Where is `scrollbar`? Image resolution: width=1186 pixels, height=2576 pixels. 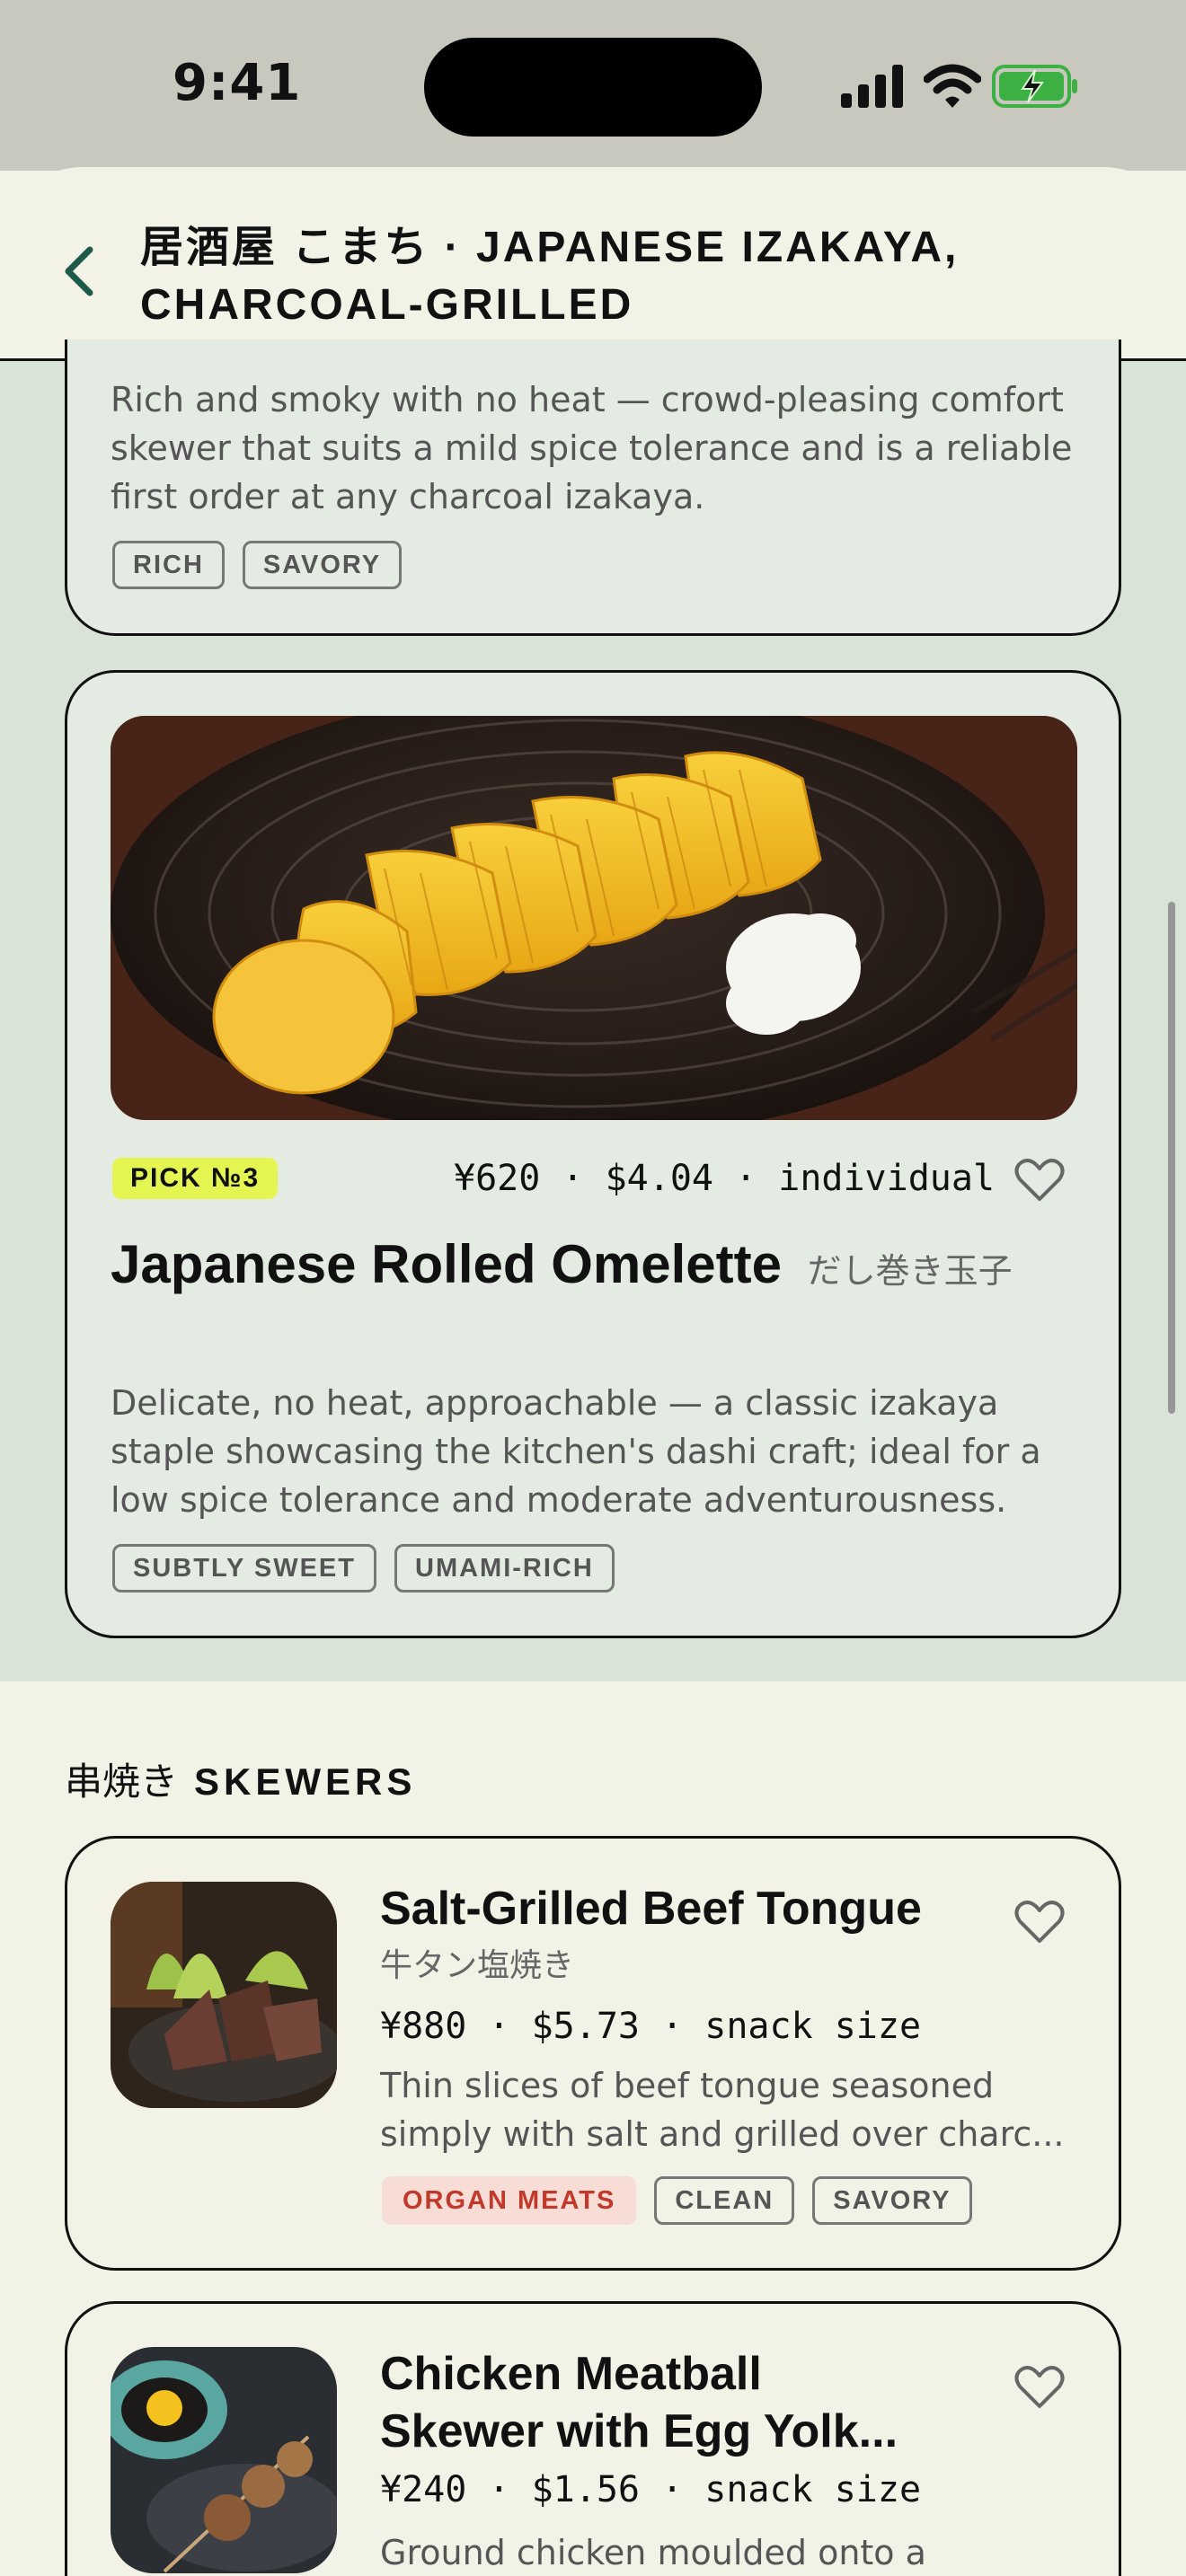
scrollbar is located at coordinates (1171, 1158).